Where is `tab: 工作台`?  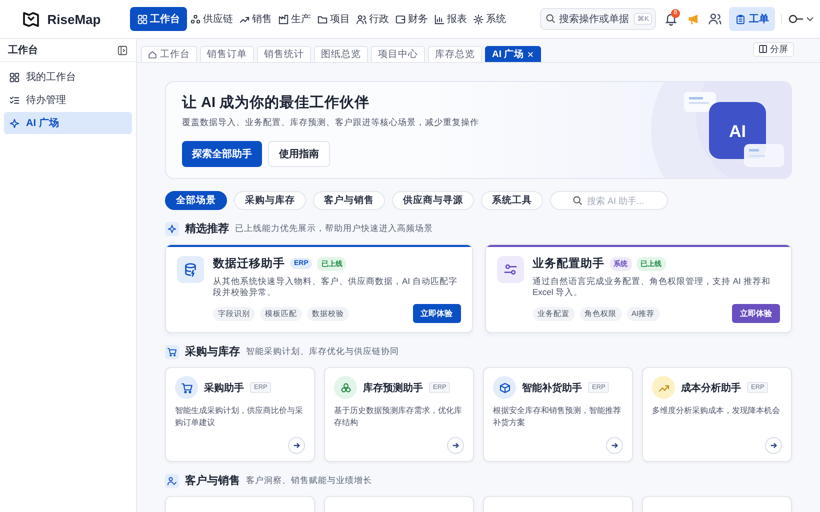
tab: 工作台 is located at coordinates (169, 54).